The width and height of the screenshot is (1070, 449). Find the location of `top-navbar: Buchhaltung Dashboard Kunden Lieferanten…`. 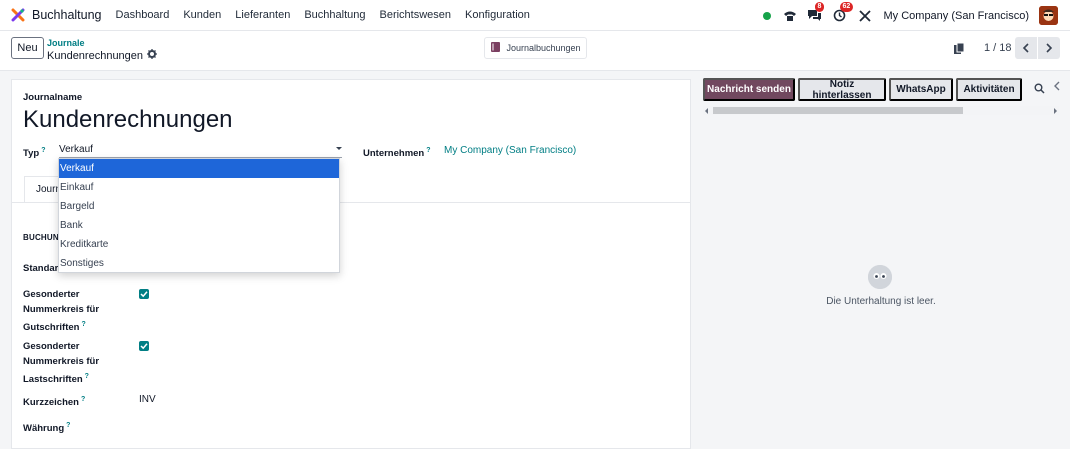

top-navbar: Buchhaltung Dashboard Kunden Lieferanten… is located at coordinates (535, 15).